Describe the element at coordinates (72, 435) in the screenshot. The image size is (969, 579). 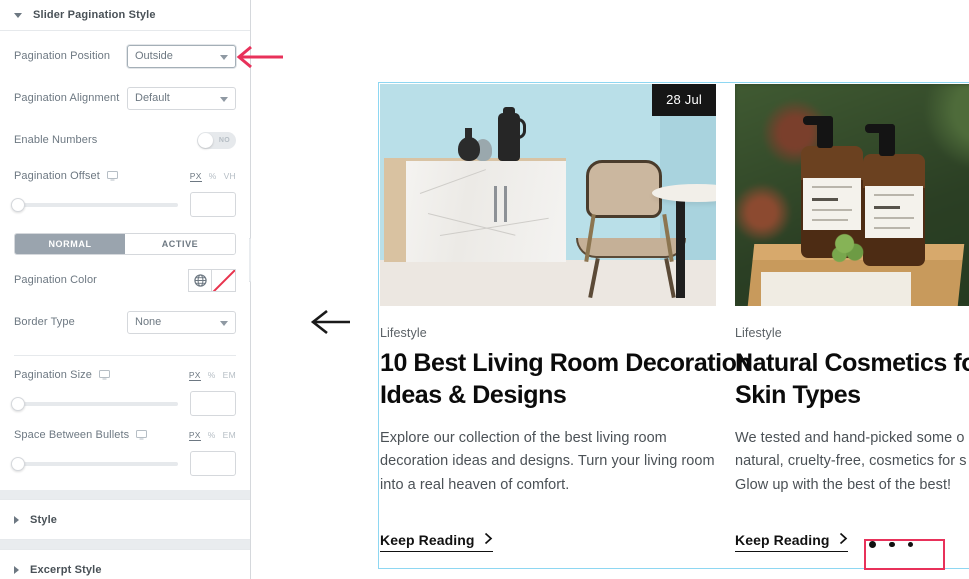
I see `space-between-bullets-label: Space Between Bullets` at that location.